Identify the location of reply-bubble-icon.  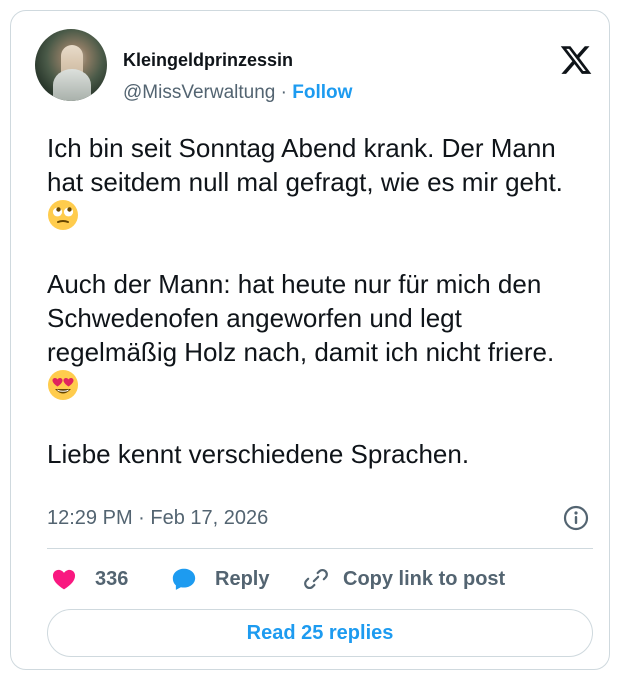
(184, 579).